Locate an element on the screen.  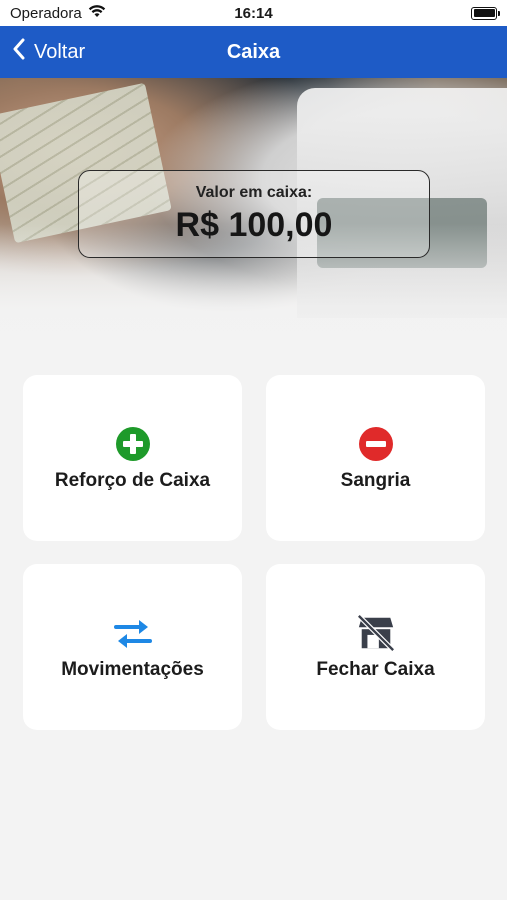
cash-balance-panel: Valor em caixa: R$ 100,00 is located at coordinates (254, 214).